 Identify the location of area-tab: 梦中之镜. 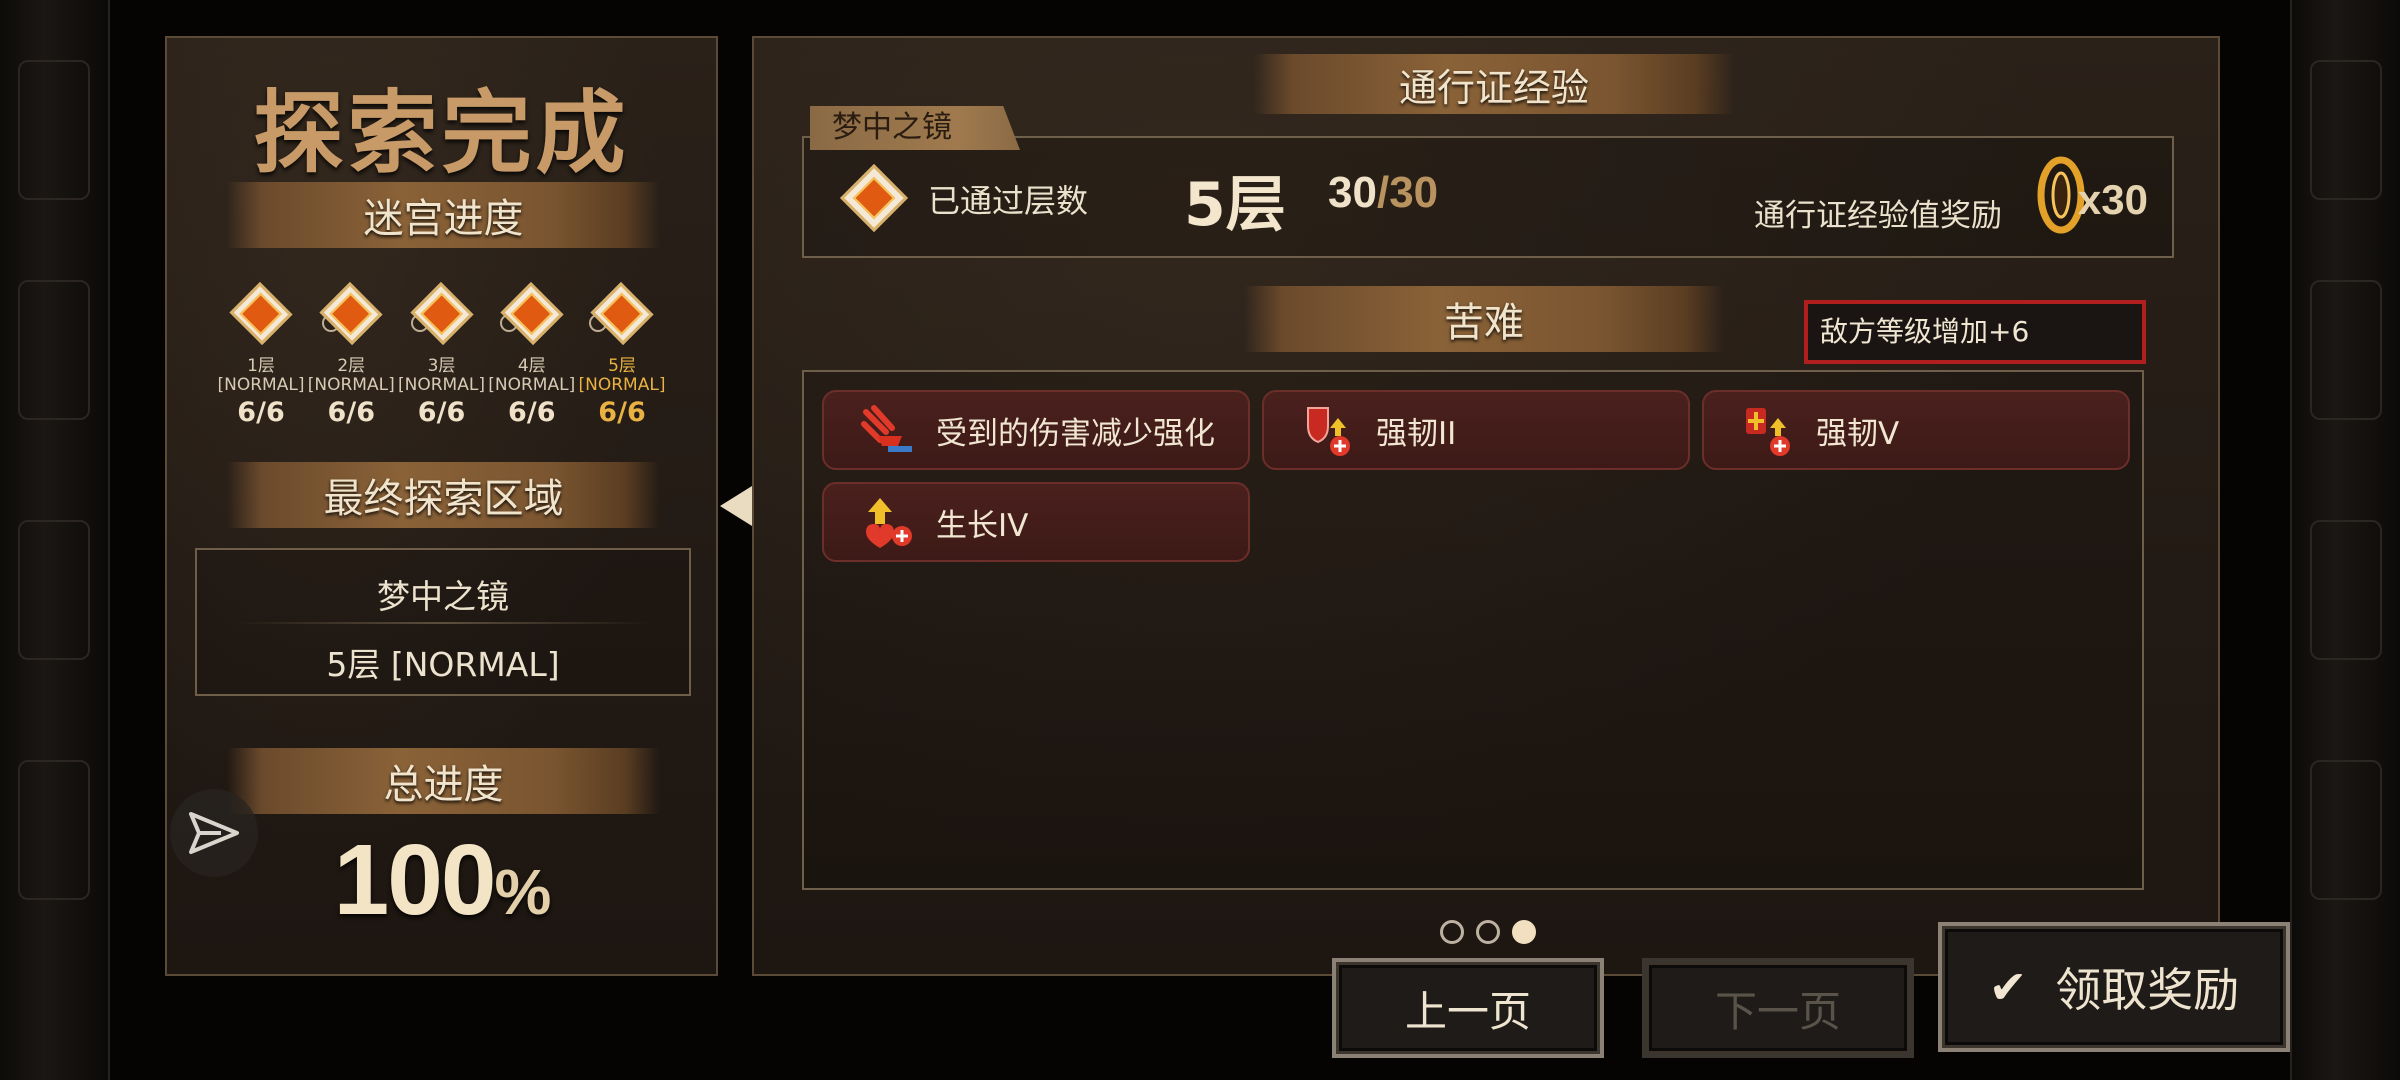
(915, 128).